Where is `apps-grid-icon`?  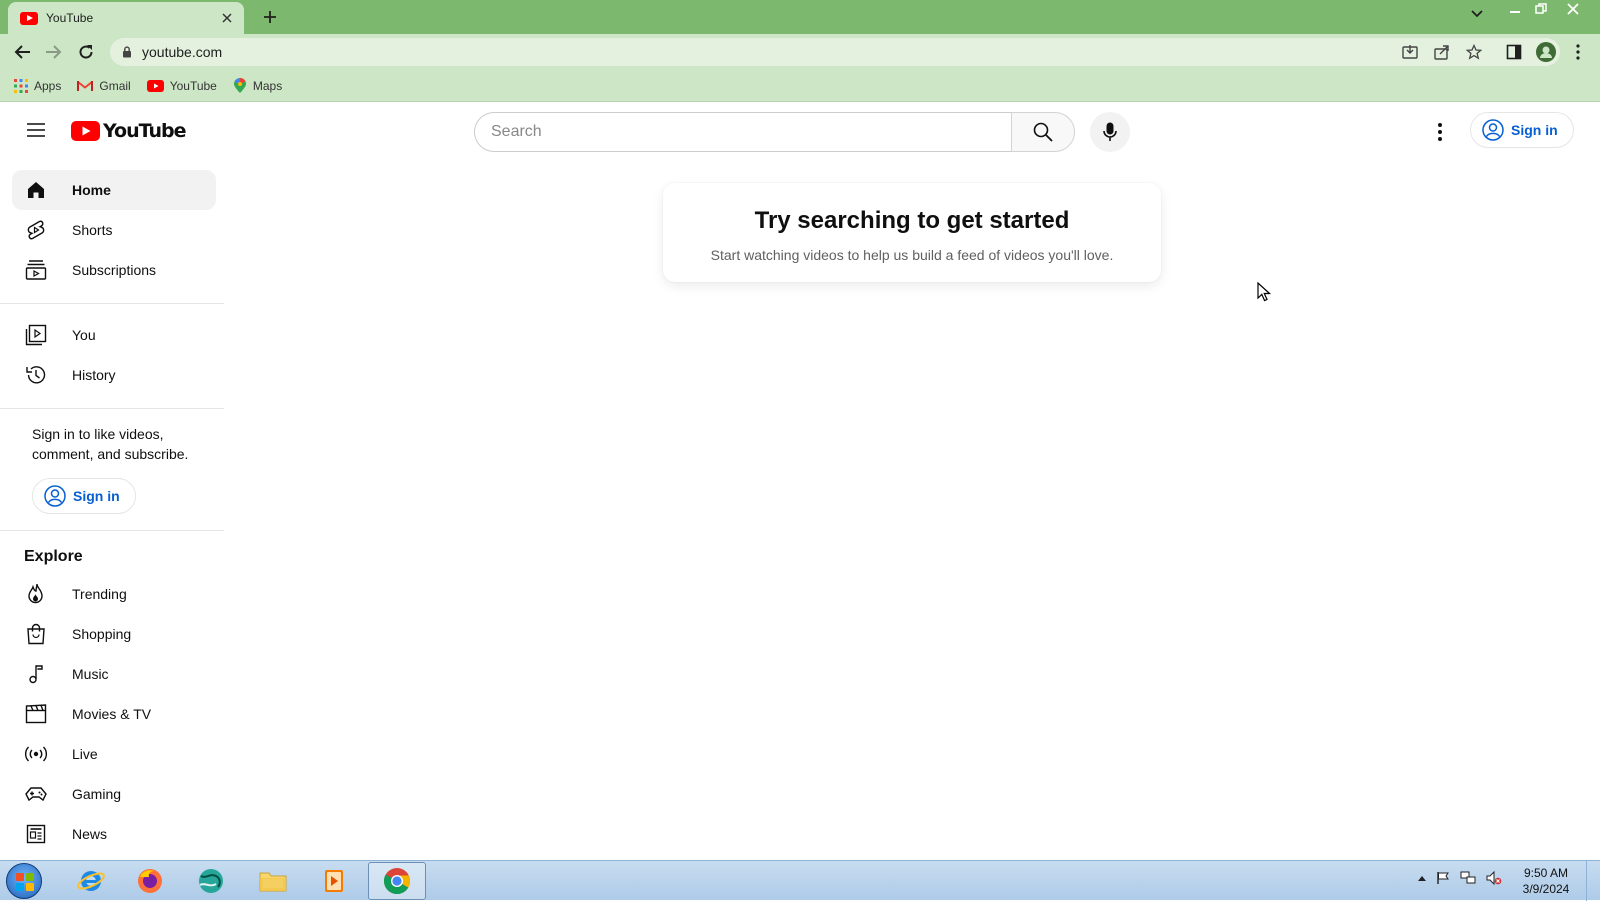 apps-grid-icon is located at coordinates (21, 85).